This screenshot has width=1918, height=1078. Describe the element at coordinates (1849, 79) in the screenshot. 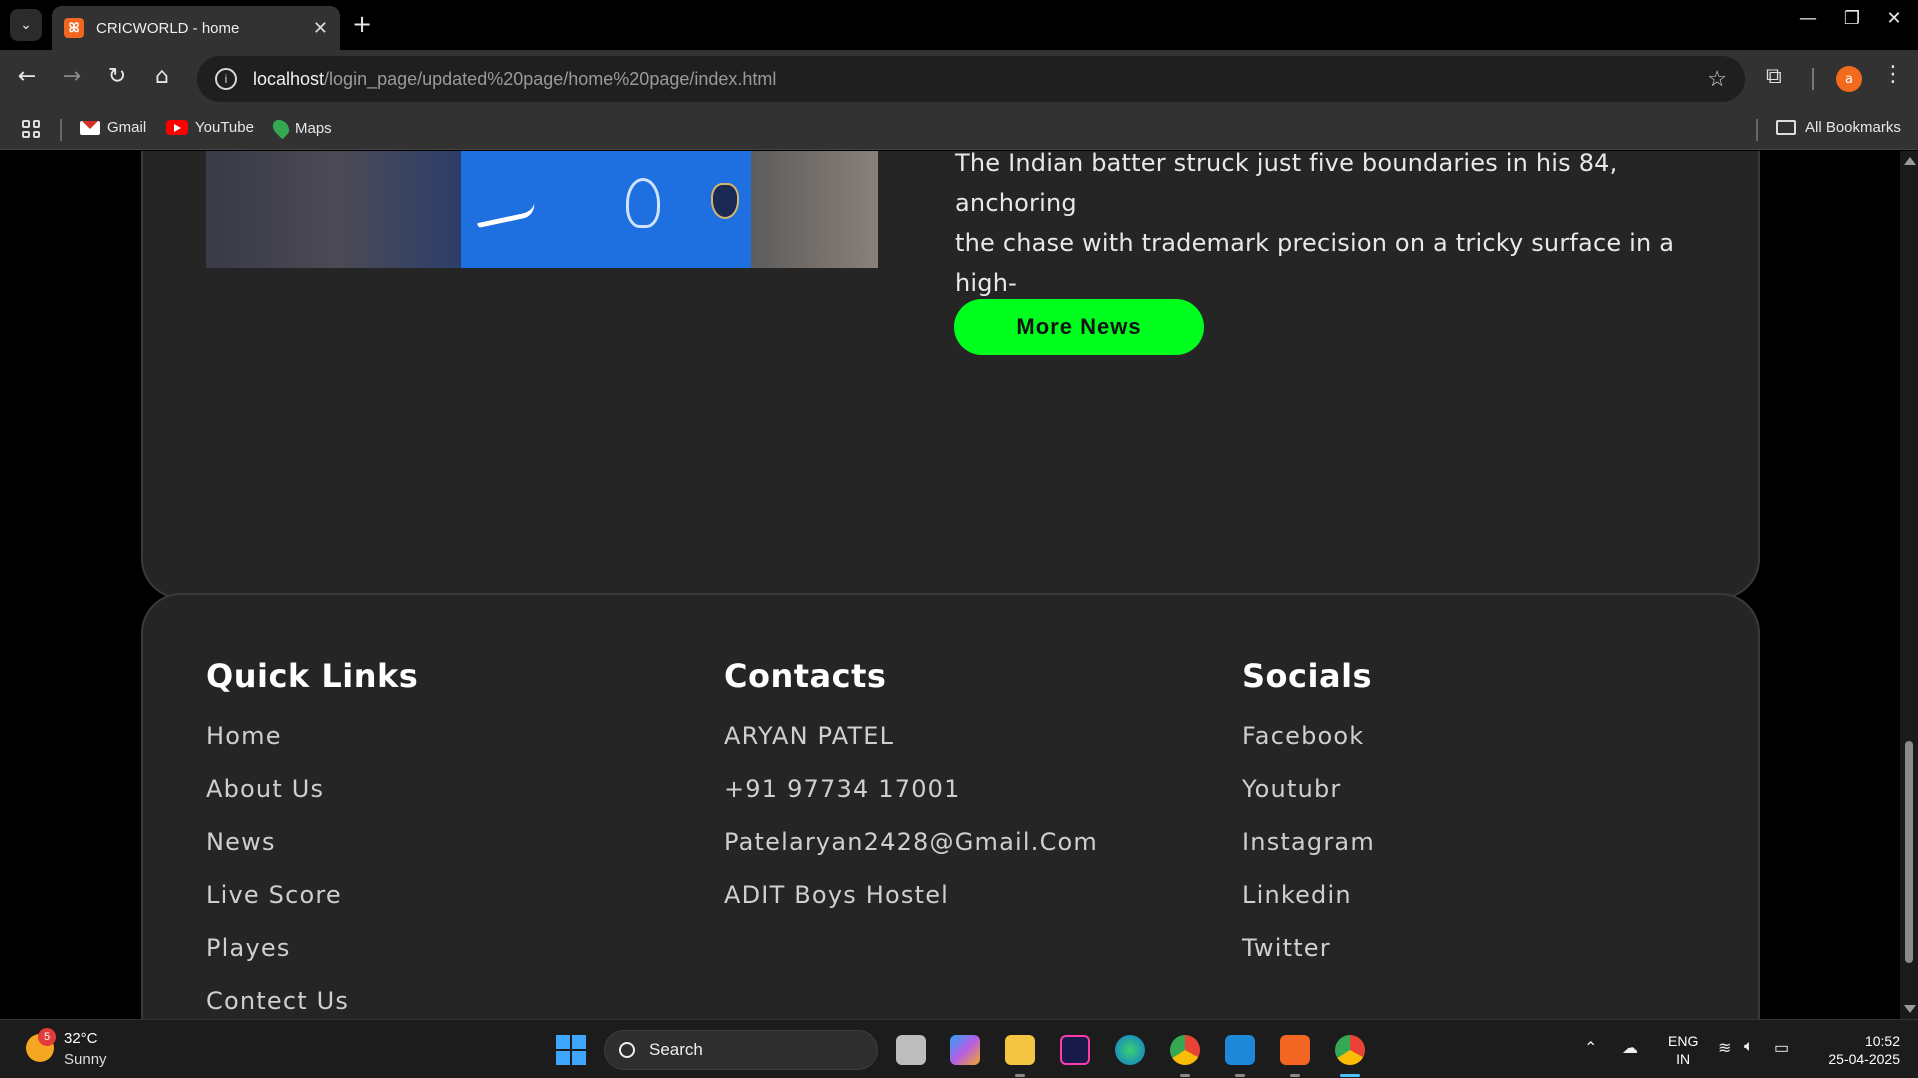

I see `profile-avatar: a` at that location.